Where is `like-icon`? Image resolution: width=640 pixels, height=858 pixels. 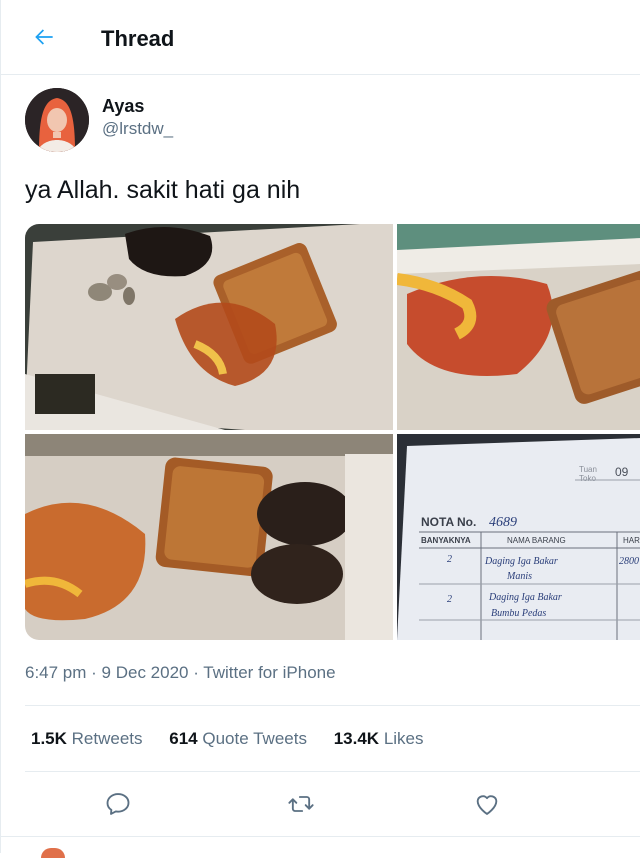 like-icon is located at coordinates (488, 805).